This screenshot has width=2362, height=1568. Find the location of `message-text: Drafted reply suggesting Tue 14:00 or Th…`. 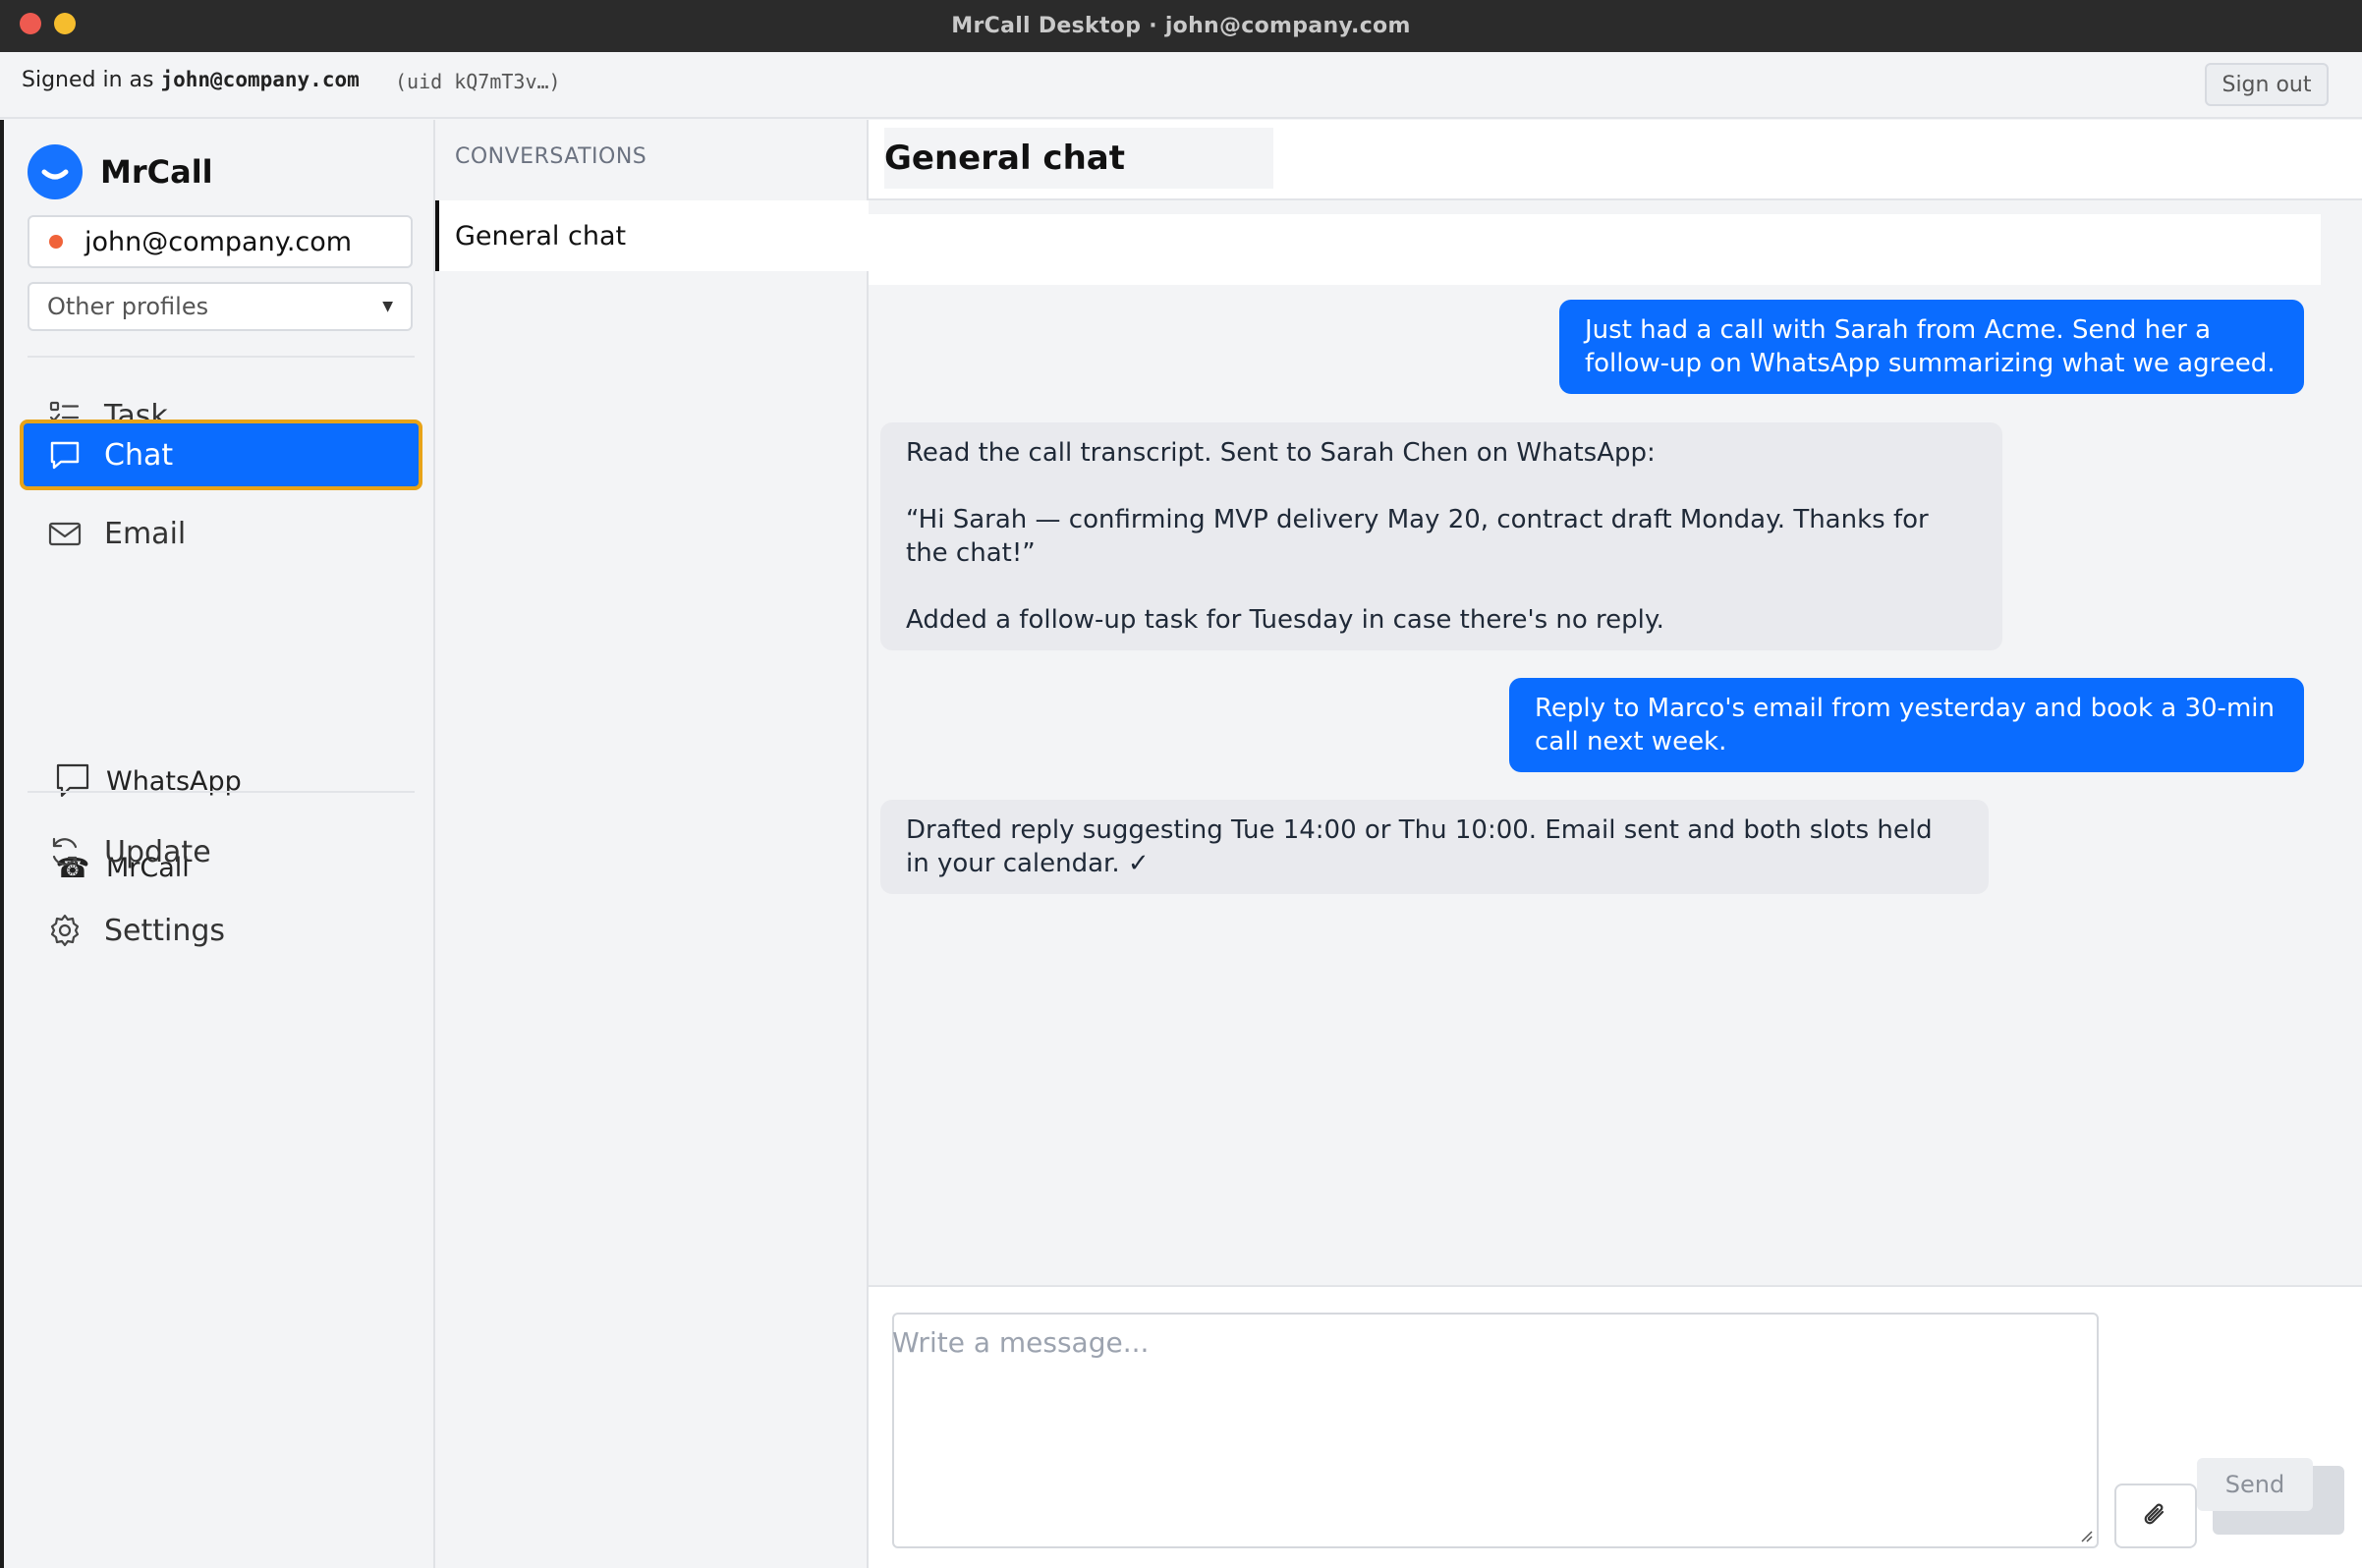

message-text: Drafted reply suggesting Tue 14:00 or Th… is located at coordinates (1419, 846).